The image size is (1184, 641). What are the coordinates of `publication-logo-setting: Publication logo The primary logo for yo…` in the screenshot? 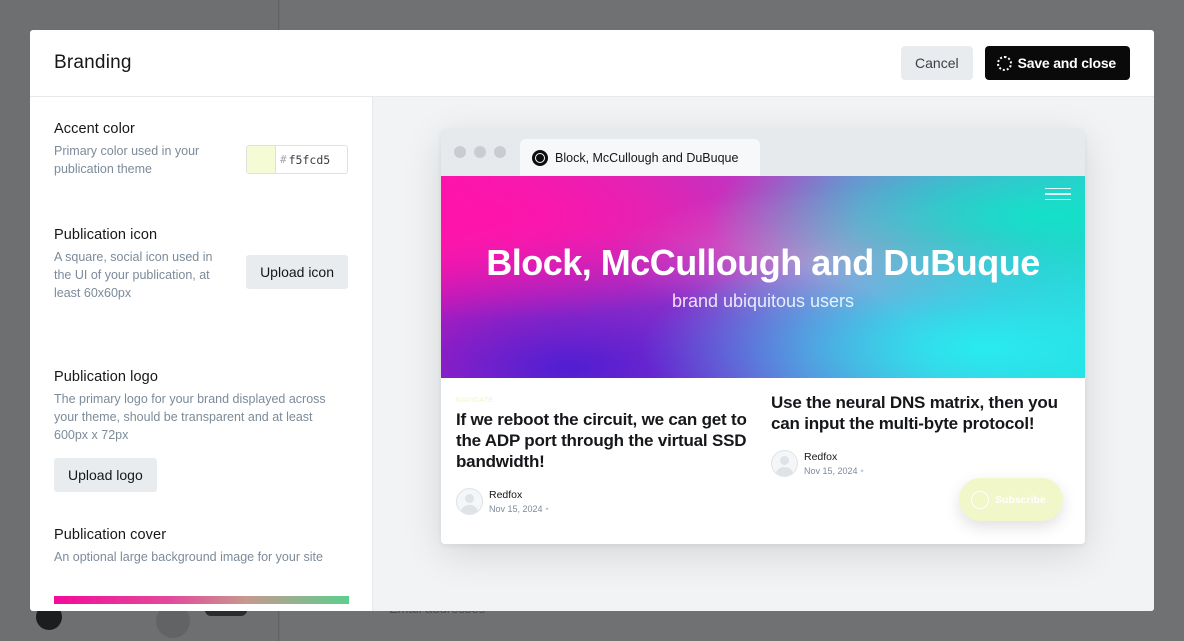 It's located at (201, 448).